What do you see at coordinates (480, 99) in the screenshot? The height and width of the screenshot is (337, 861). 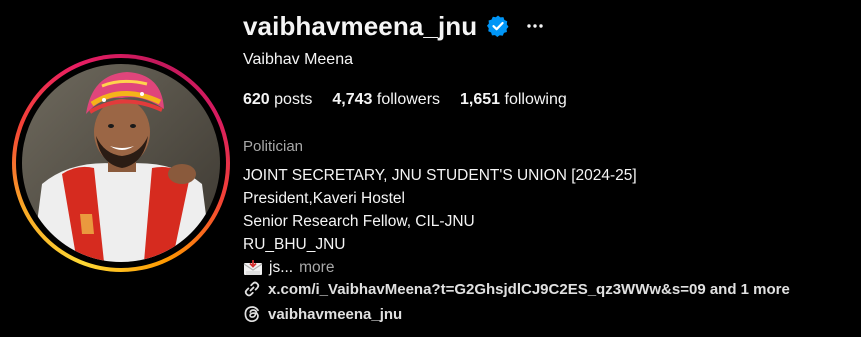 I see `following-count: 1,651` at bounding box center [480, 99].